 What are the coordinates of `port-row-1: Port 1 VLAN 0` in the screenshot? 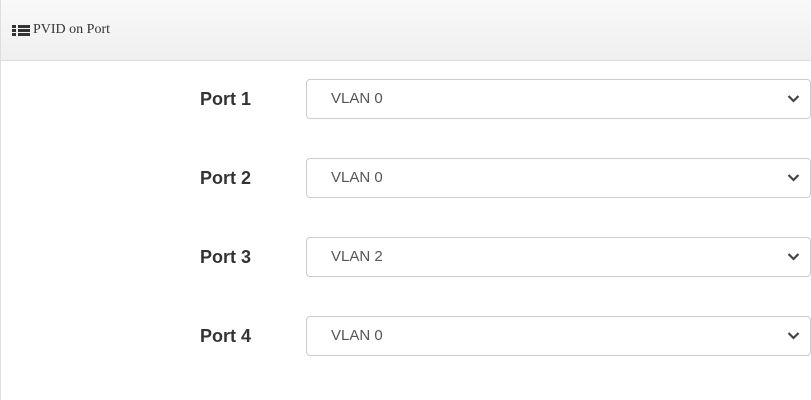 It's located at (406, 99).